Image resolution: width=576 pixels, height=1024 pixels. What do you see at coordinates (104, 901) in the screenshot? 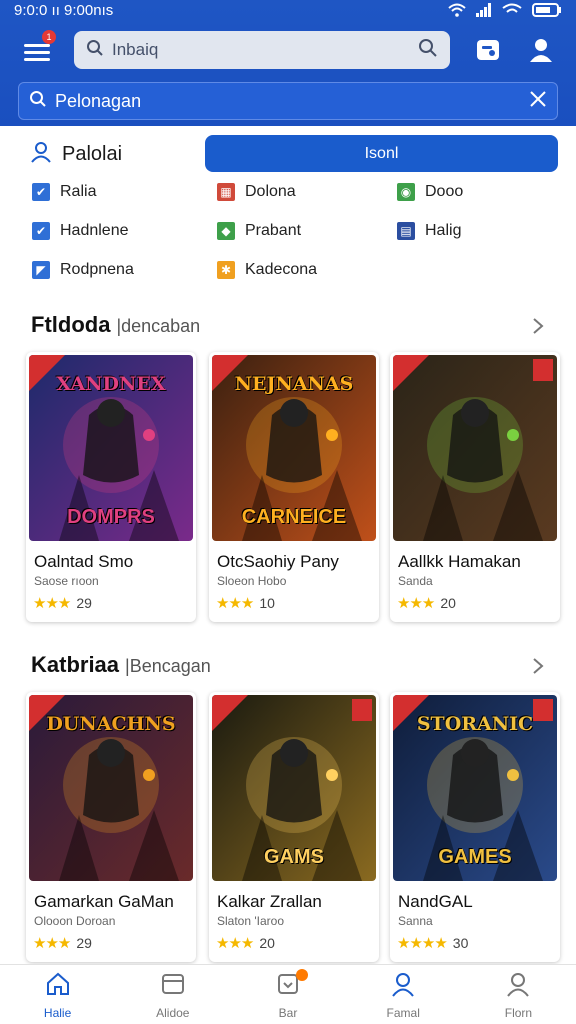
I see `game-title: Gamarkan GaMan` at bounding box center [104, 901].